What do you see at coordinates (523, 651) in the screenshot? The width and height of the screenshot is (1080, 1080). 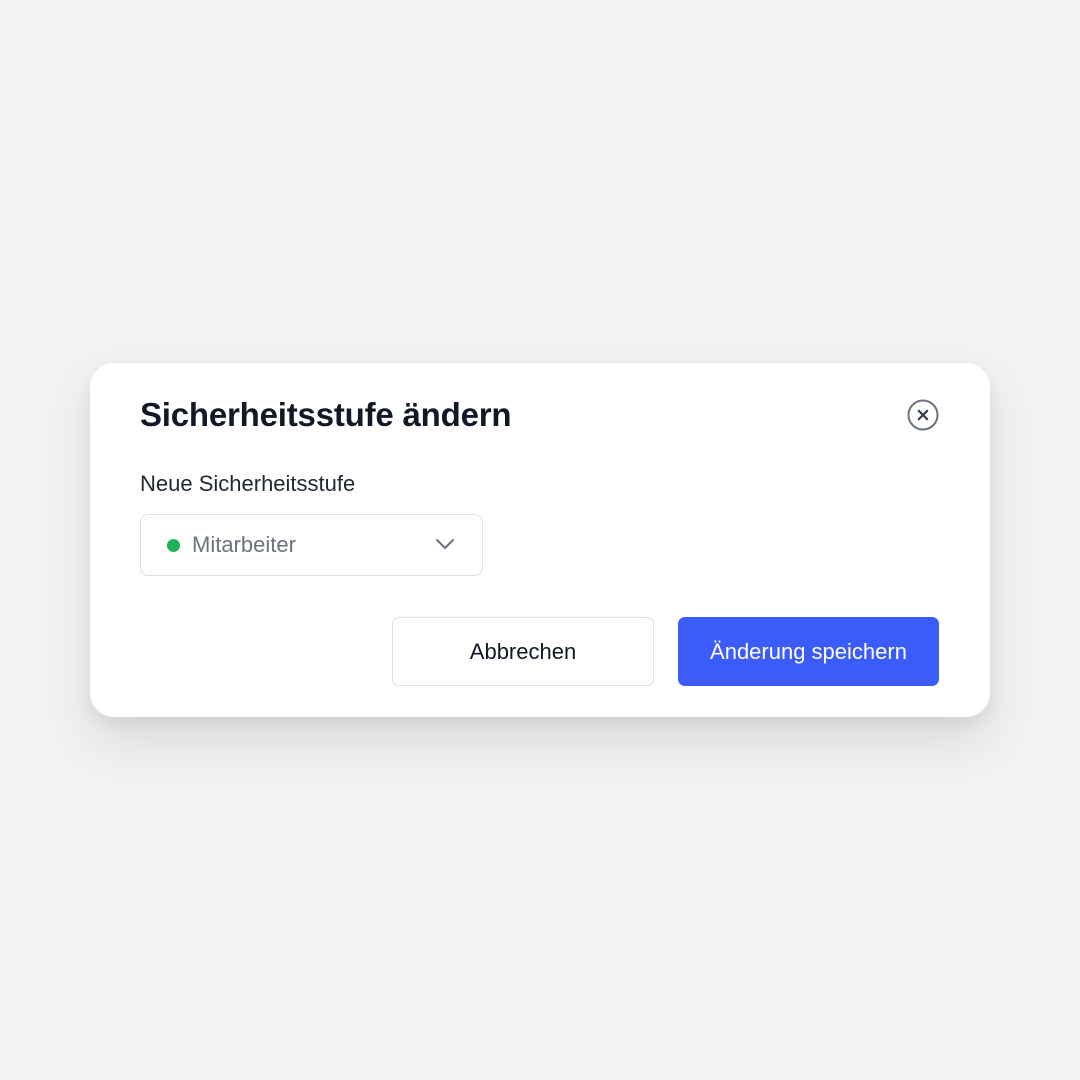 I see `cancel-button: Abbrechen` at bounding box center [523, 651].